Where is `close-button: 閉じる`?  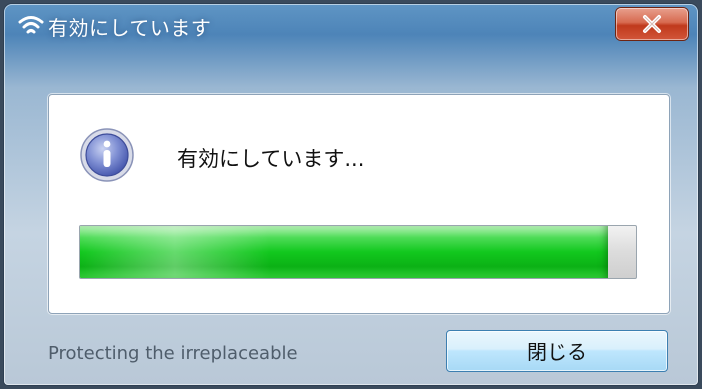 close-button: 閉じる is located at coordinates (557, 351).